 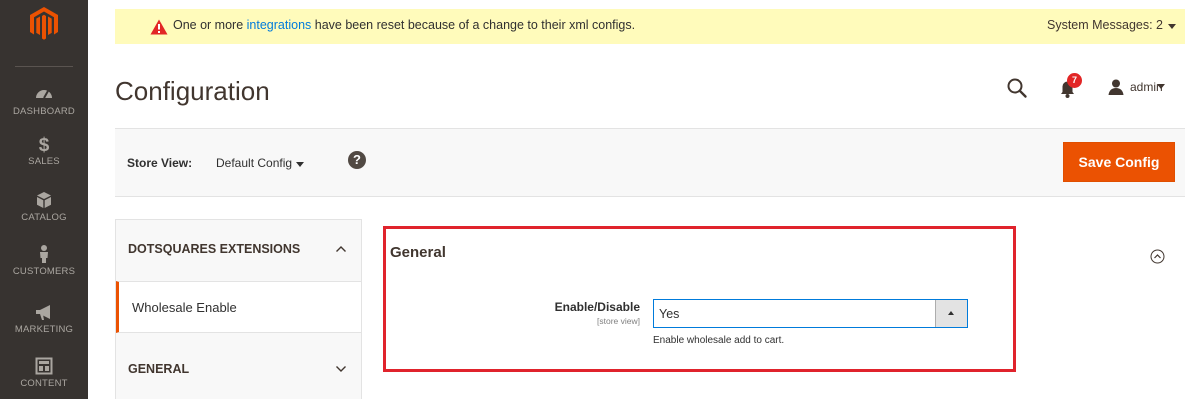 I want to click on store-view-switcher: Default Config, so click(x=254, y=163).